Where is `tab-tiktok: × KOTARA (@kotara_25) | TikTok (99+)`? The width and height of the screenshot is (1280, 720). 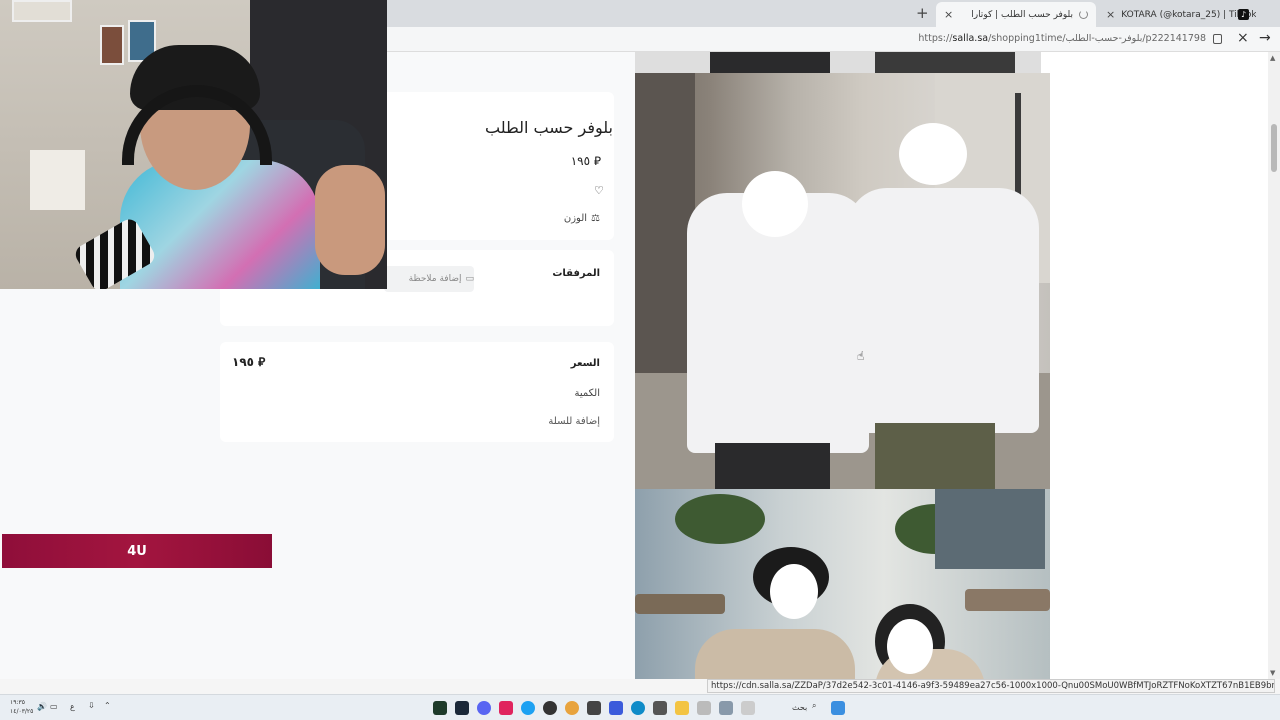 tab-tiktok: × KOTARA (@kotara_25) | TikTok (99+) is located at coordinates (1177, 14).